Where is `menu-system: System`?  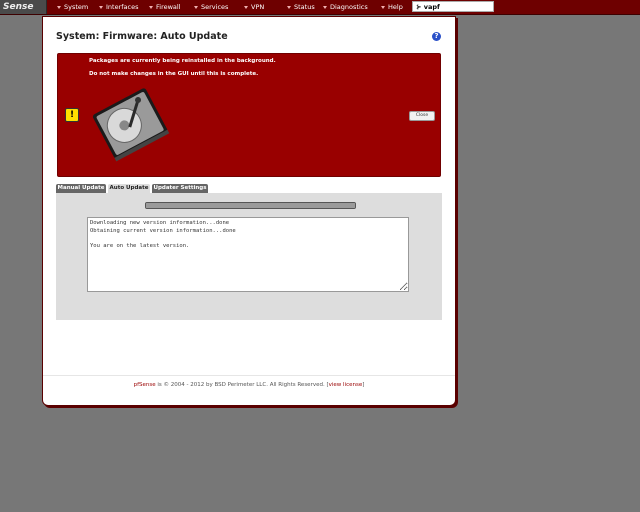 menu-system: System is located at coordinates (72, 7).